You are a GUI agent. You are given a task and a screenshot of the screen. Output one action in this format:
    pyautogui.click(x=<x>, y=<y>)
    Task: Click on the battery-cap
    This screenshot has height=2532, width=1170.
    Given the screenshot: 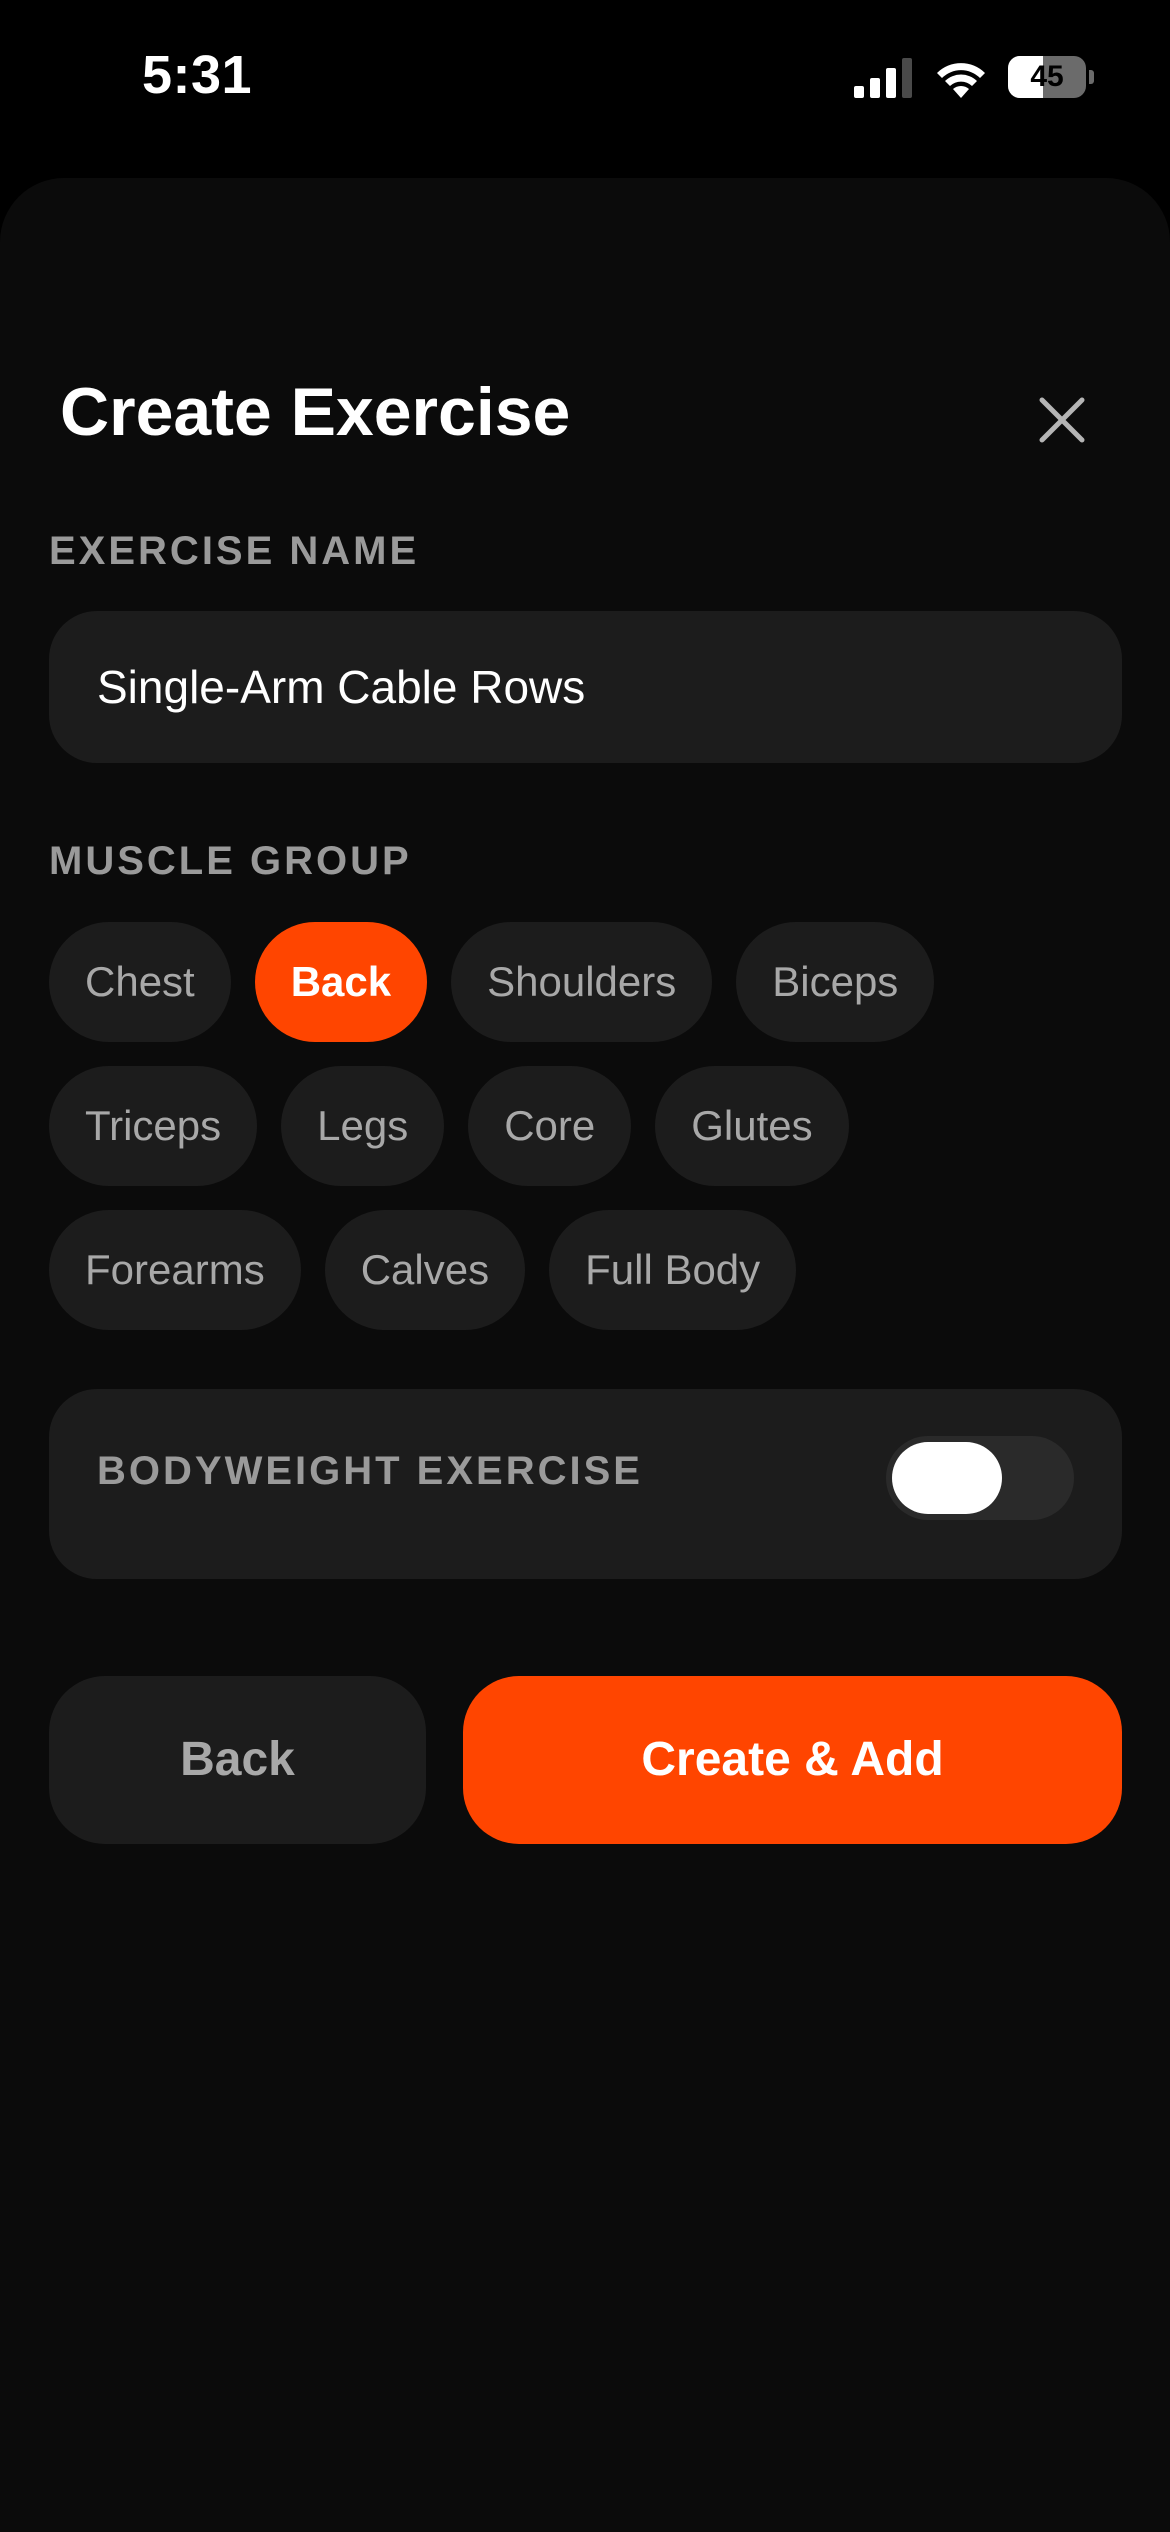 What is the action you would take?
    pyautogui.click(x=1091, y=77)
    